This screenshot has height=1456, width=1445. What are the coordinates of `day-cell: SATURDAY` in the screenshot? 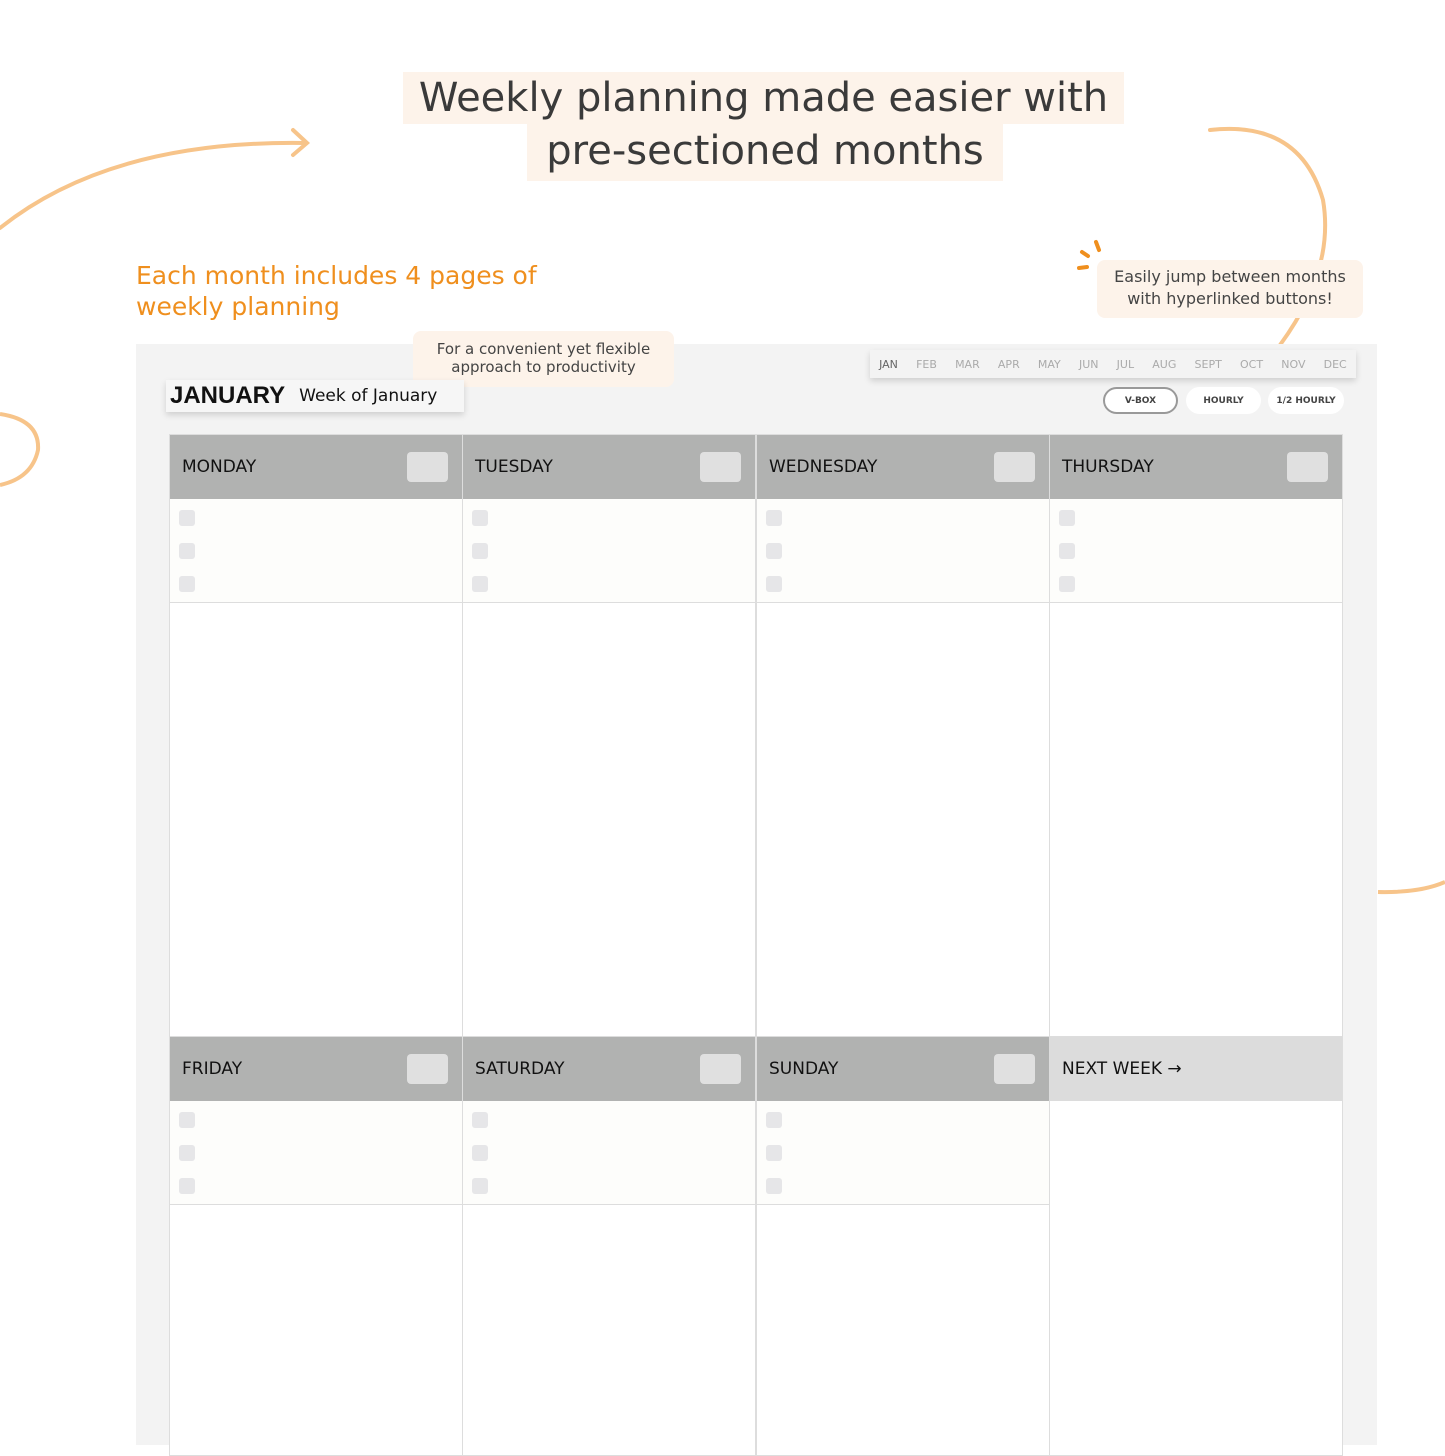 It's located at (609, 1246).